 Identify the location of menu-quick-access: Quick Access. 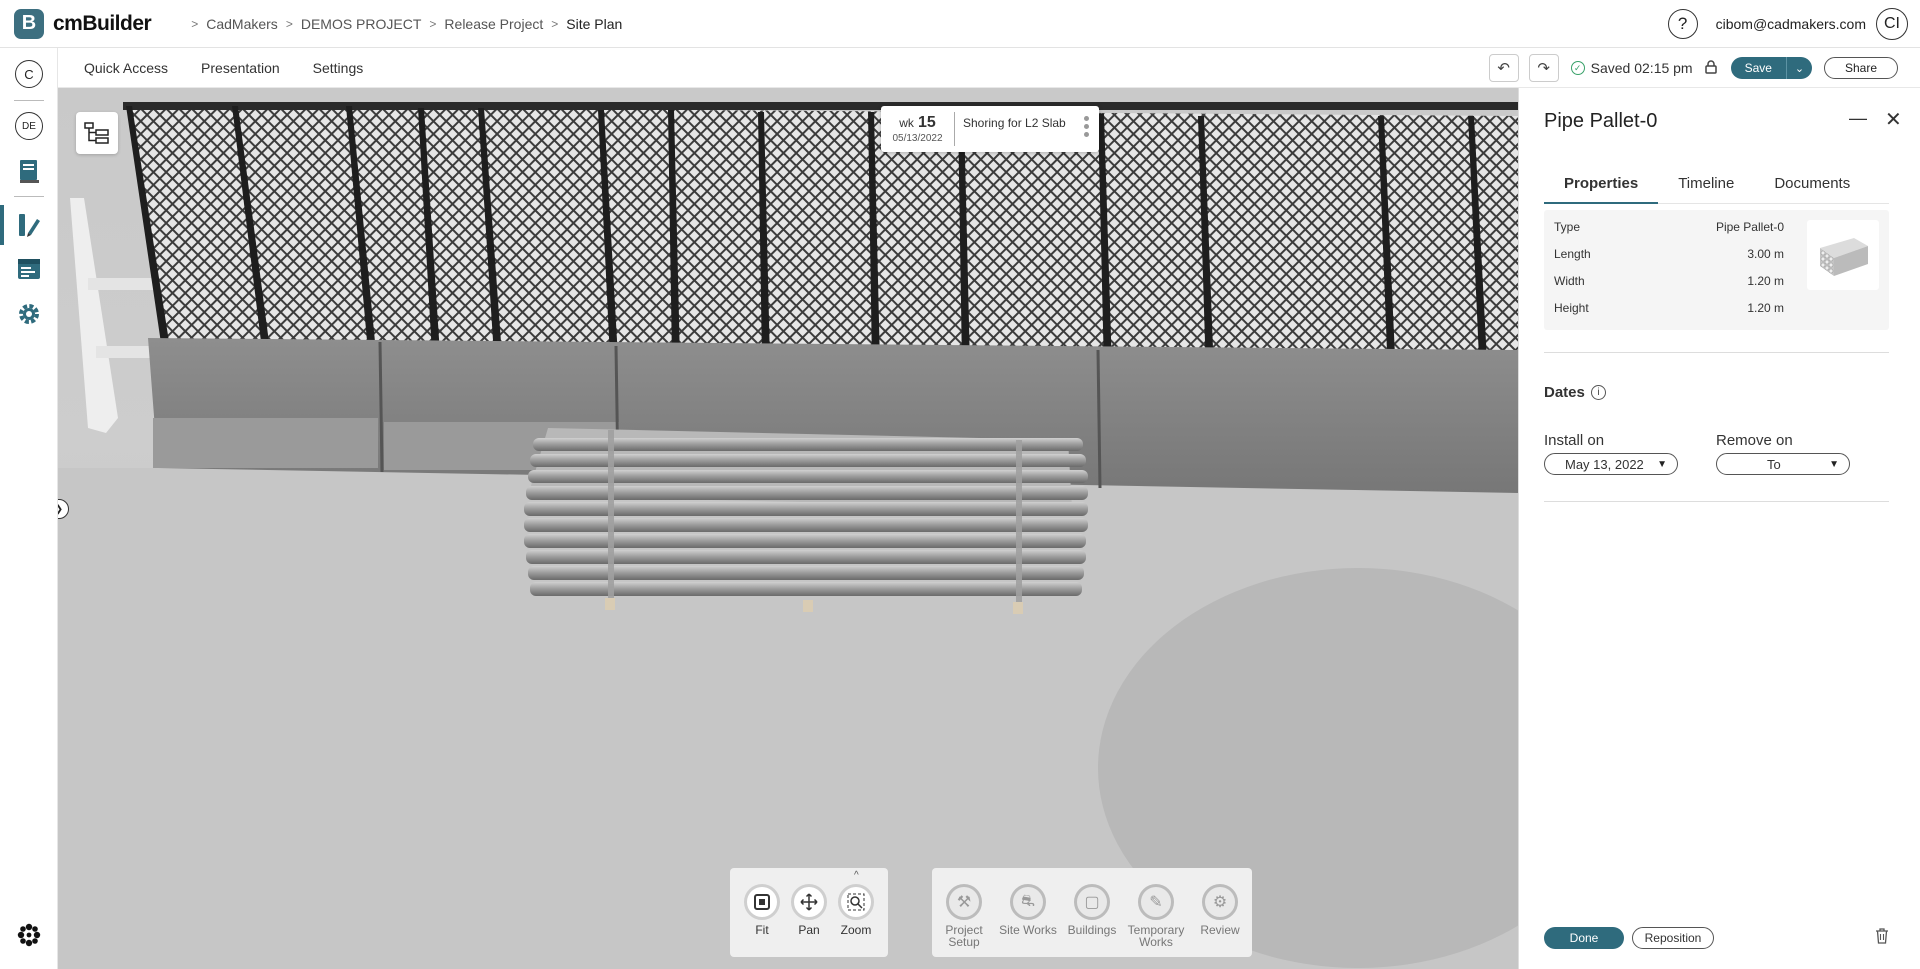
(126, 68).